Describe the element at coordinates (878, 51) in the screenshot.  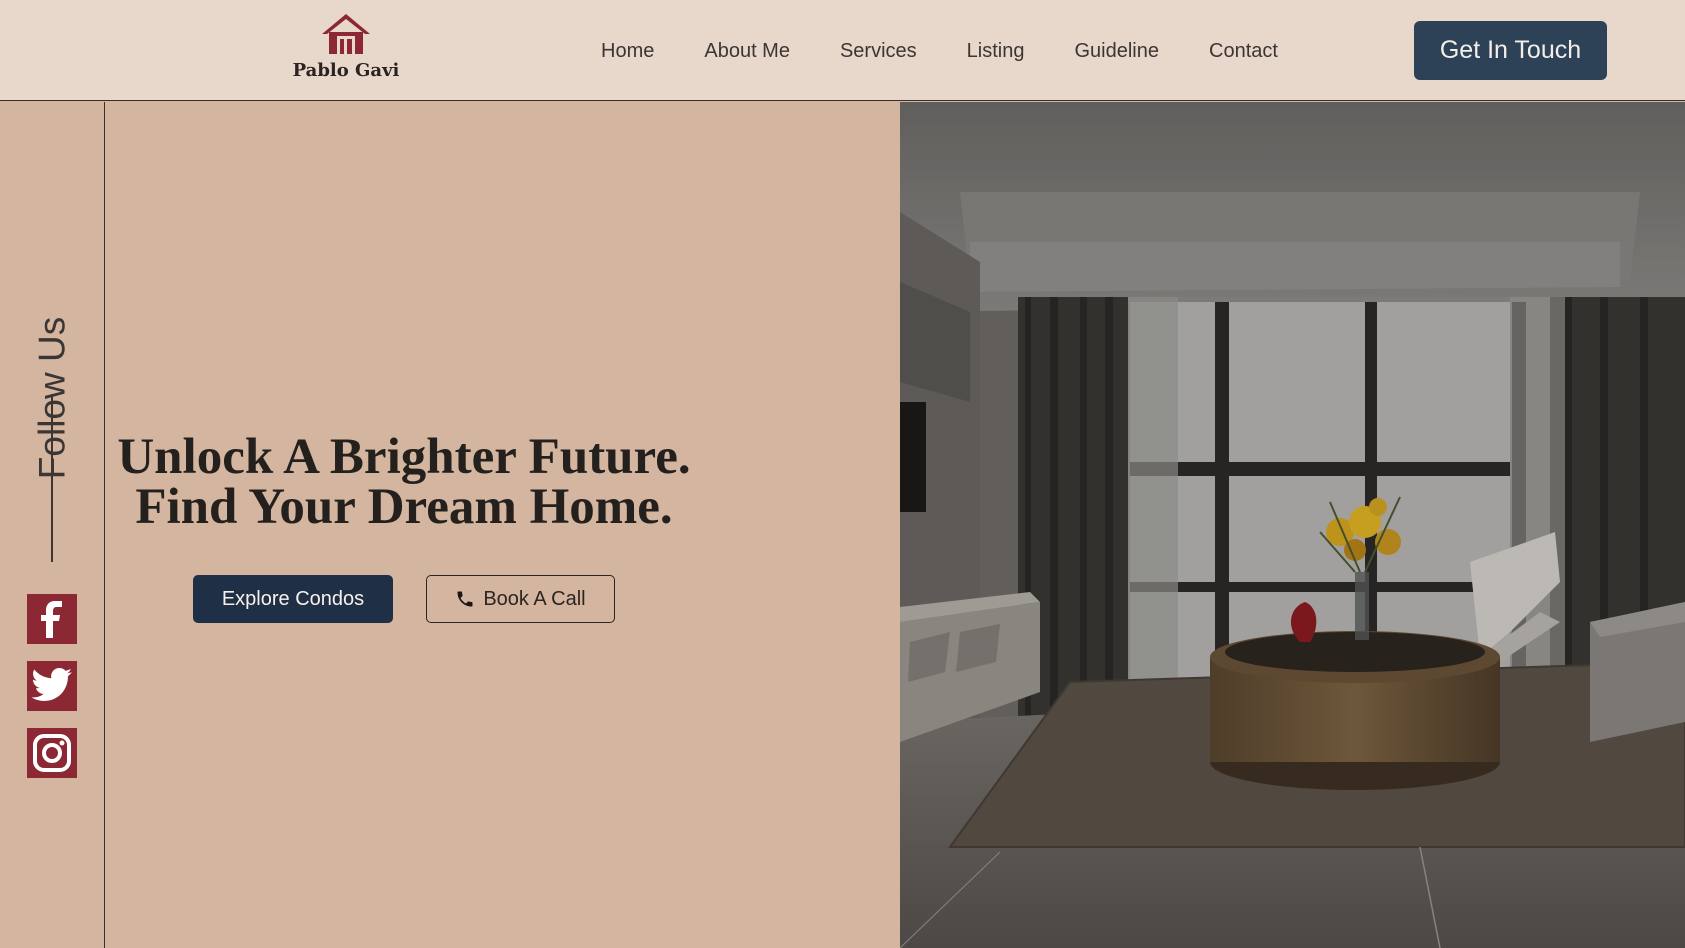
I see `nav-services: Services` at that location.